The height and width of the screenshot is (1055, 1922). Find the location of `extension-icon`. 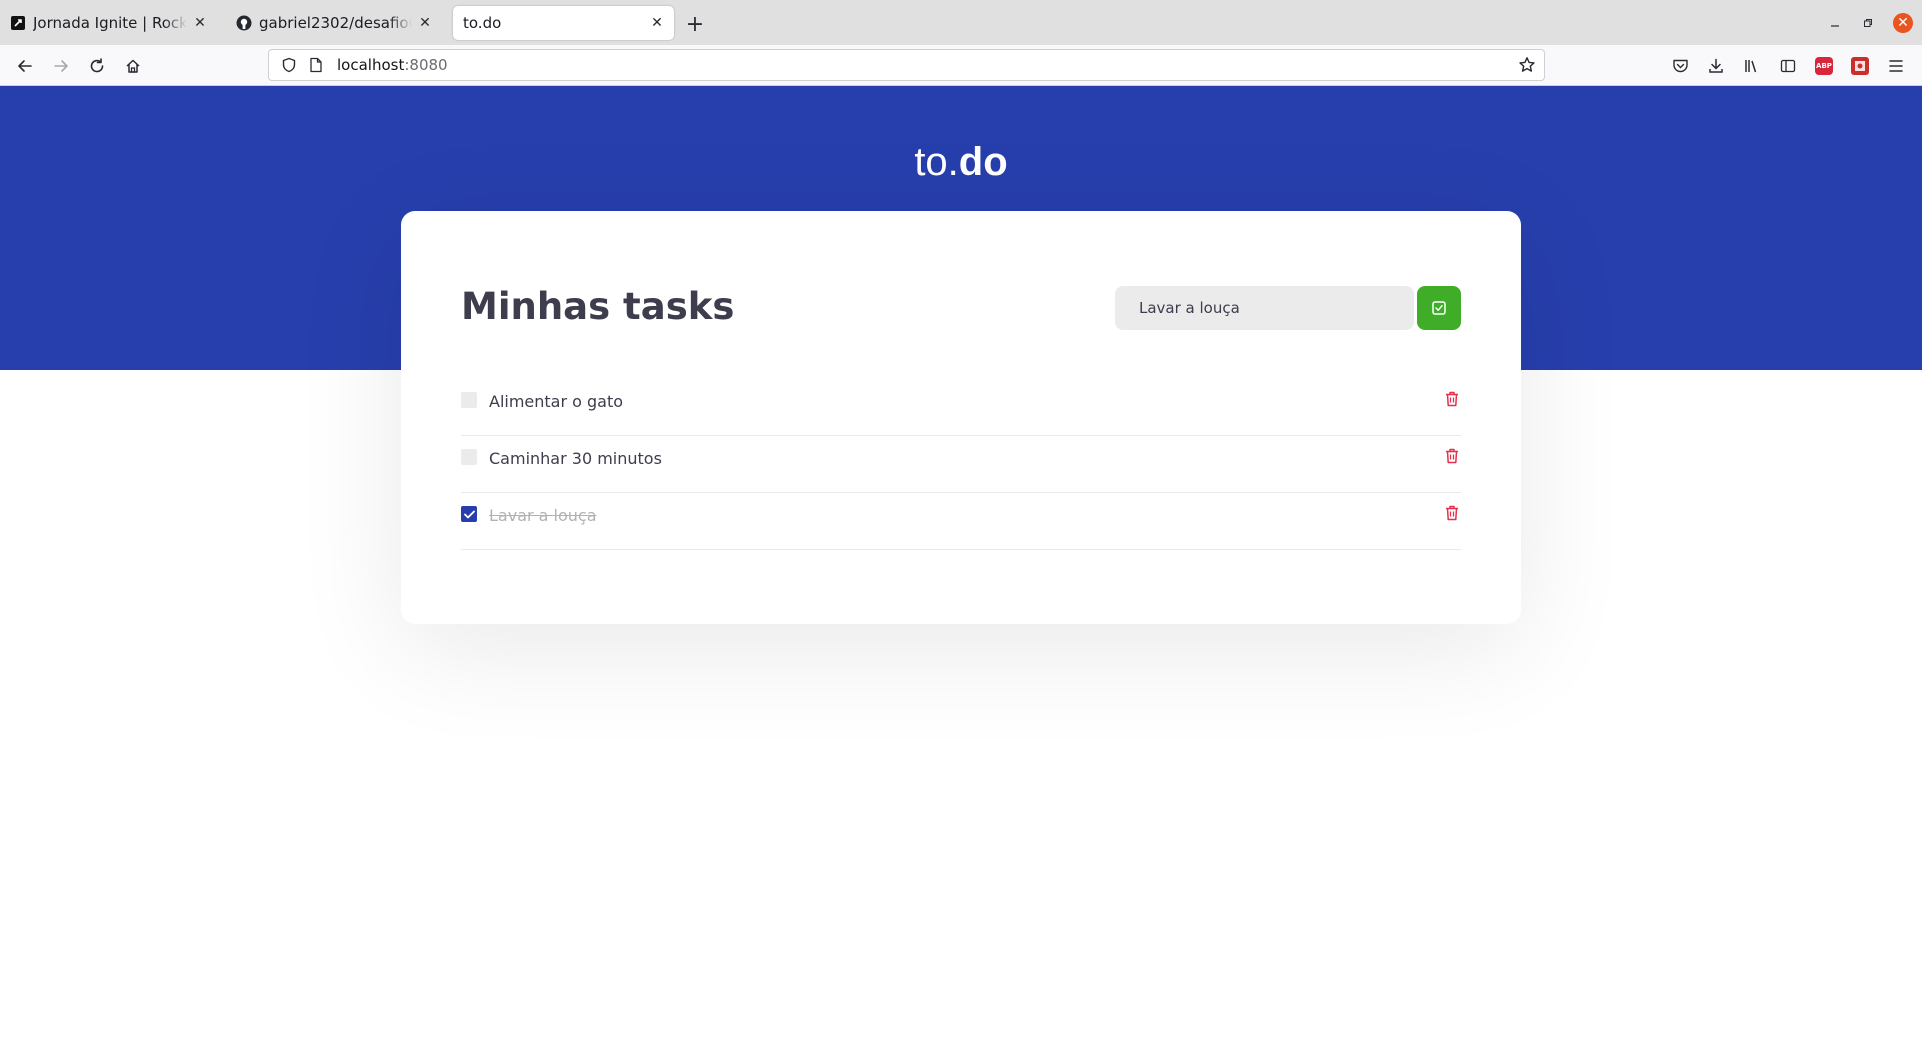

extension-icon is located at coordinates (1860, 66).